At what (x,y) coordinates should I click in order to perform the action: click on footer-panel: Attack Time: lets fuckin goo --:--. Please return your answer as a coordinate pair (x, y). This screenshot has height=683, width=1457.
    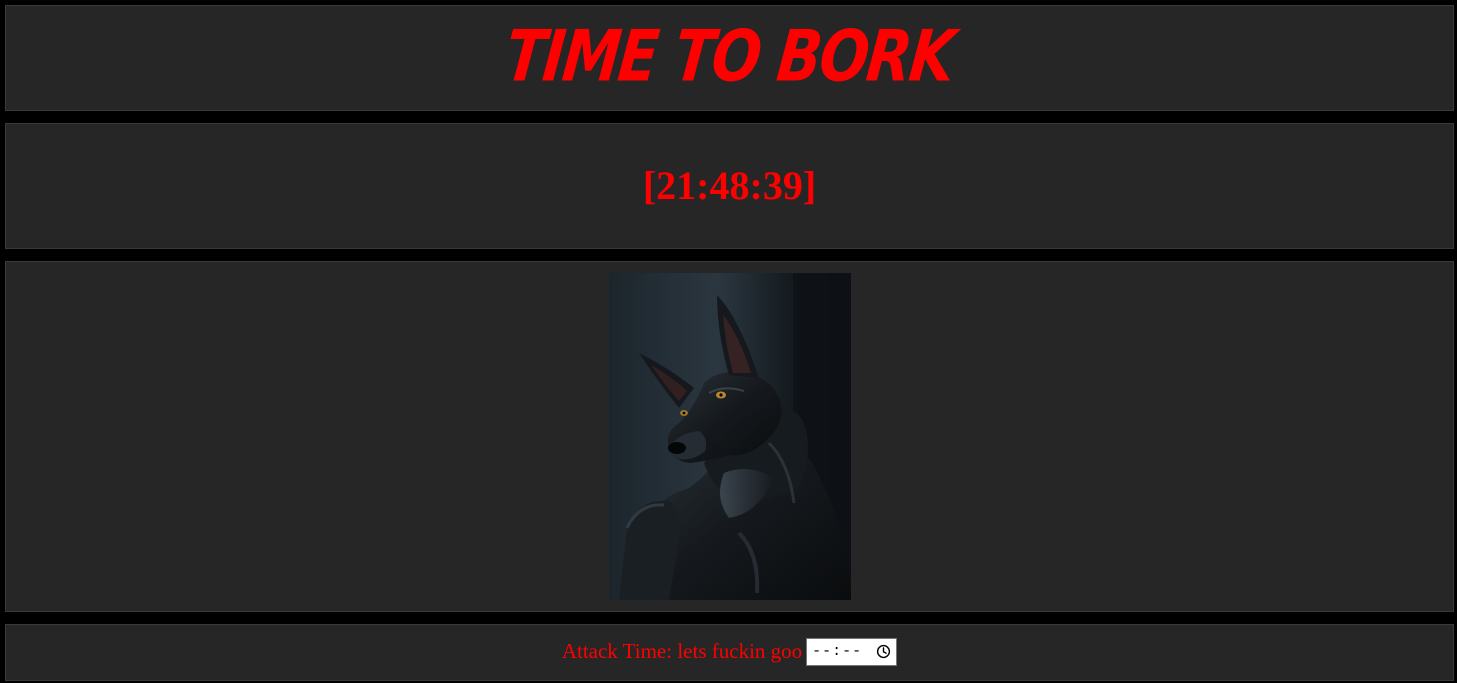
    Looking at the image, I should click on (729, 652).